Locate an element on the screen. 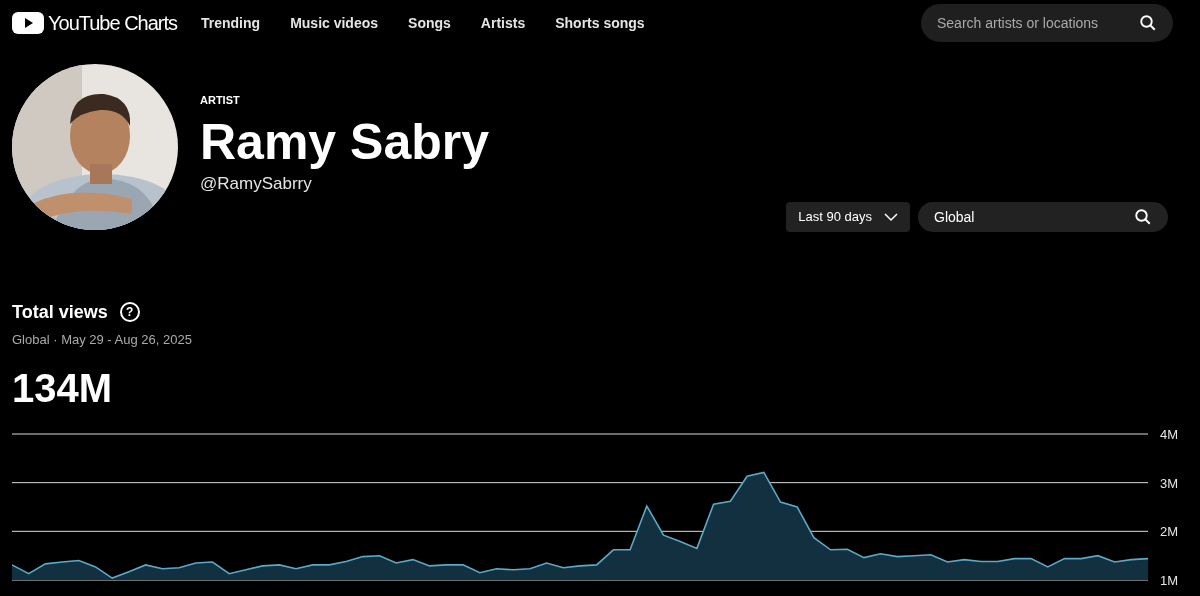 The image size is (1200, 596). nav-link: Trending is located at coordinates (231, 23).